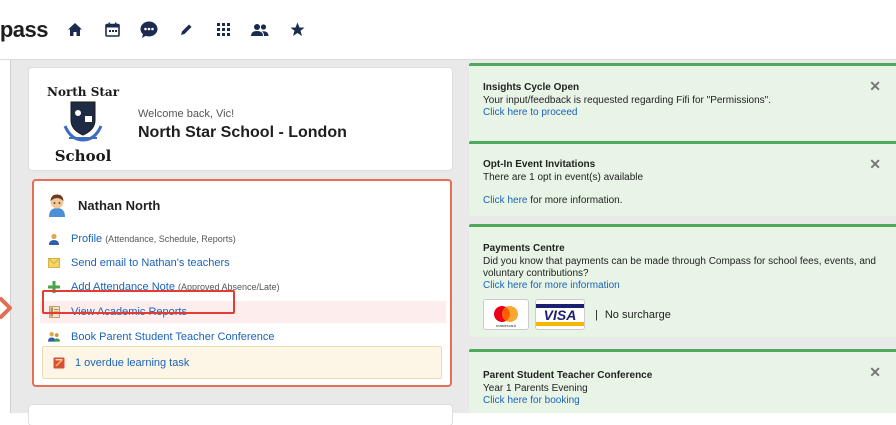 This screenshot has width=896, height=425. What do you see at coordinates (83, 92) in the screenshot?
I see `logo-top-text: North Star` at bounding box center [83, 92].